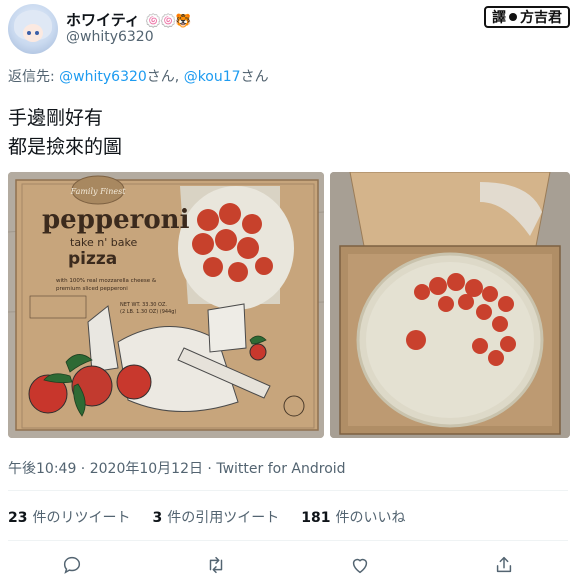  I want to click on tweet-stats: 23 件のリツイート 3 件の引用ツイート 181 件のいいね, so click(206, 517).